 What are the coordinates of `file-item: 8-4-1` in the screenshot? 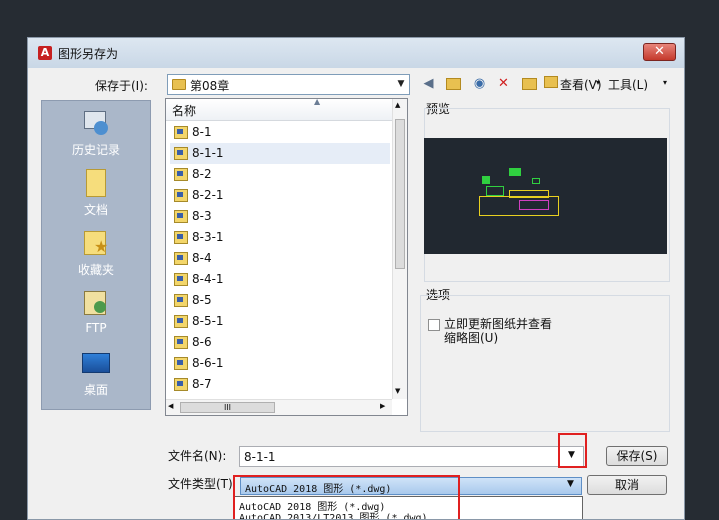 It's located at (280, 279).